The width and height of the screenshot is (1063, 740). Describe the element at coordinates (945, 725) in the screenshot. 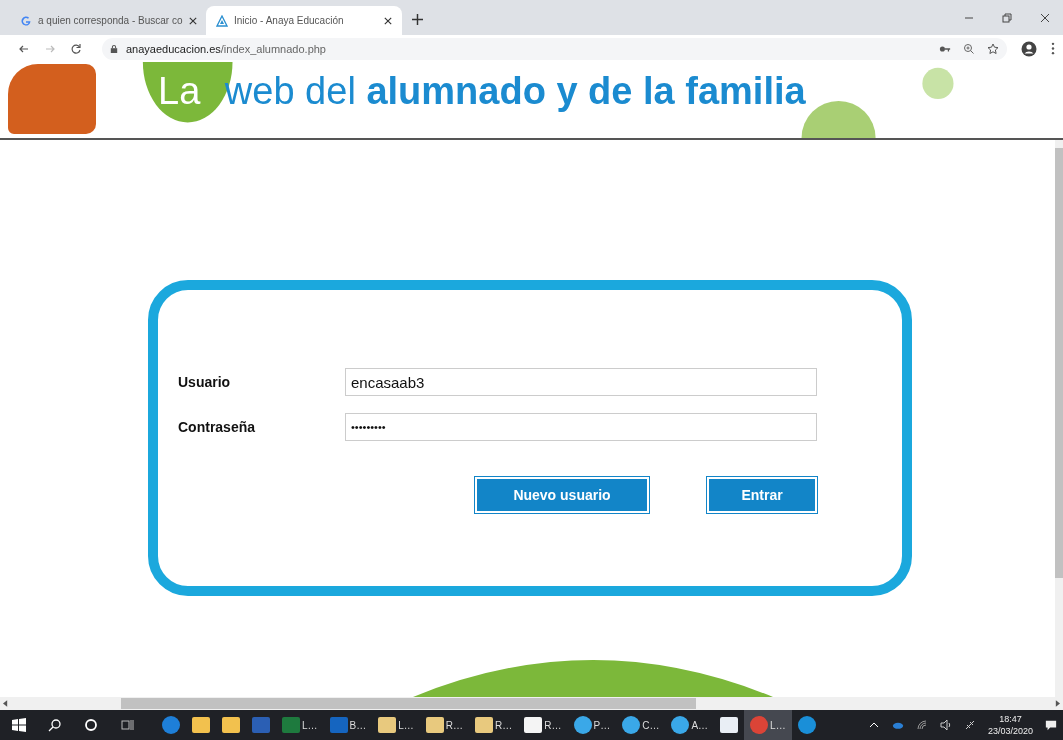

I see `speaker-icon` at that location.